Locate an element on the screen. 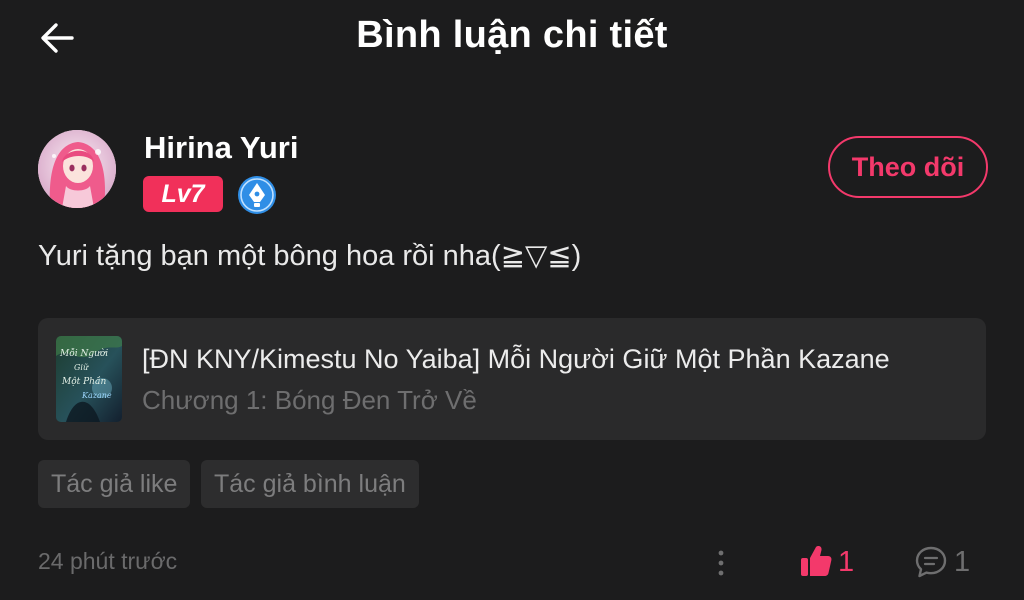 The width and height of the screenshot is (1024, 600). tag-author-commented: Tác giả bình luận is located at coordinates (310, 484).